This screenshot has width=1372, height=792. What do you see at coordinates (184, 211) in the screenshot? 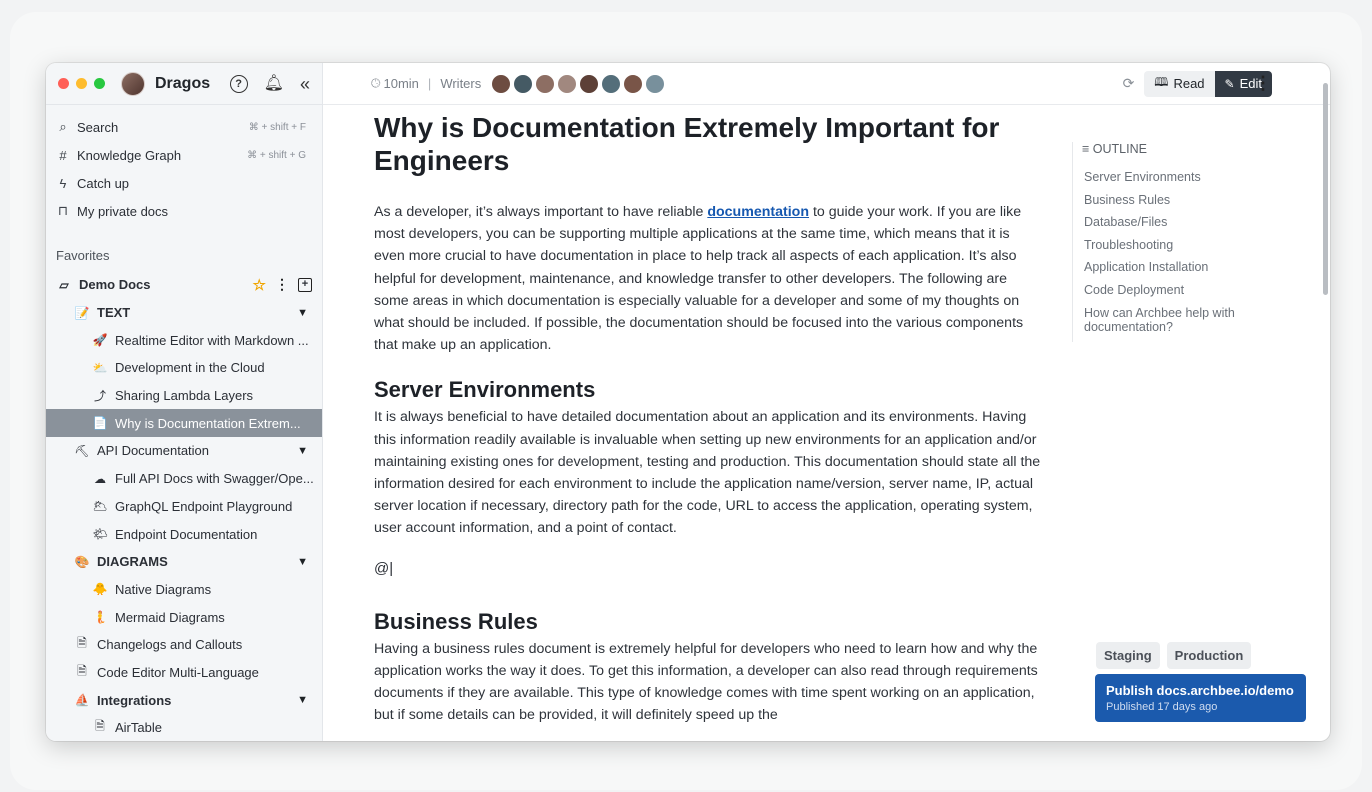
I see `quick-action-my-private-docs: ⊓ My private docs` at bounding box center [184, 211].